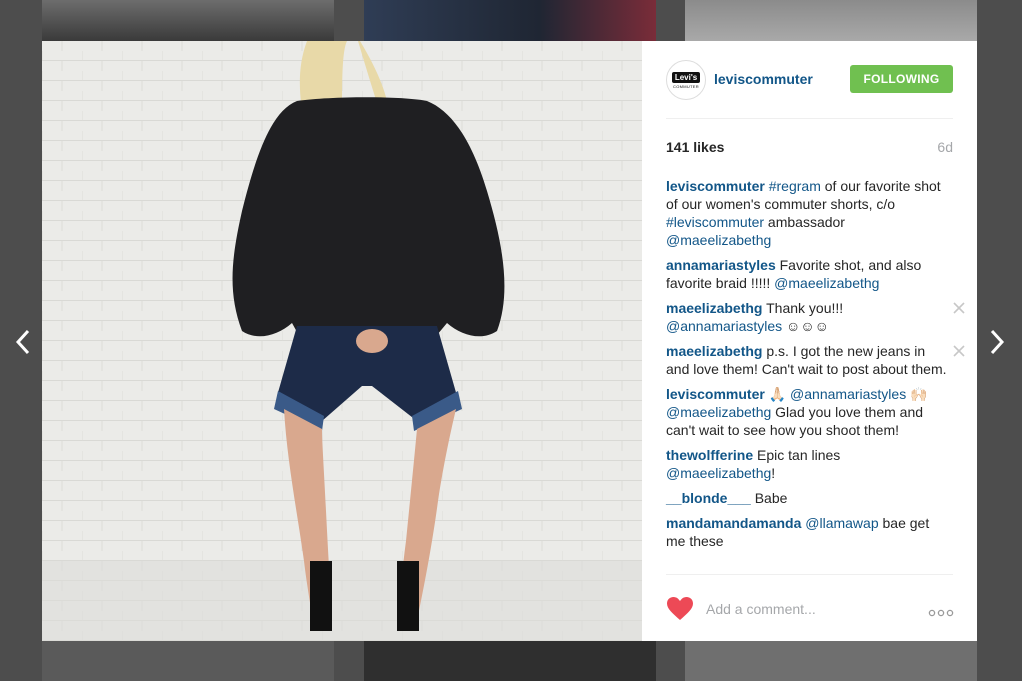 This screenshot has width=1022, height=681. Describe the element at coordinates (804, 222) in the screenshot. I see `comment-text: ambassador` at that location.